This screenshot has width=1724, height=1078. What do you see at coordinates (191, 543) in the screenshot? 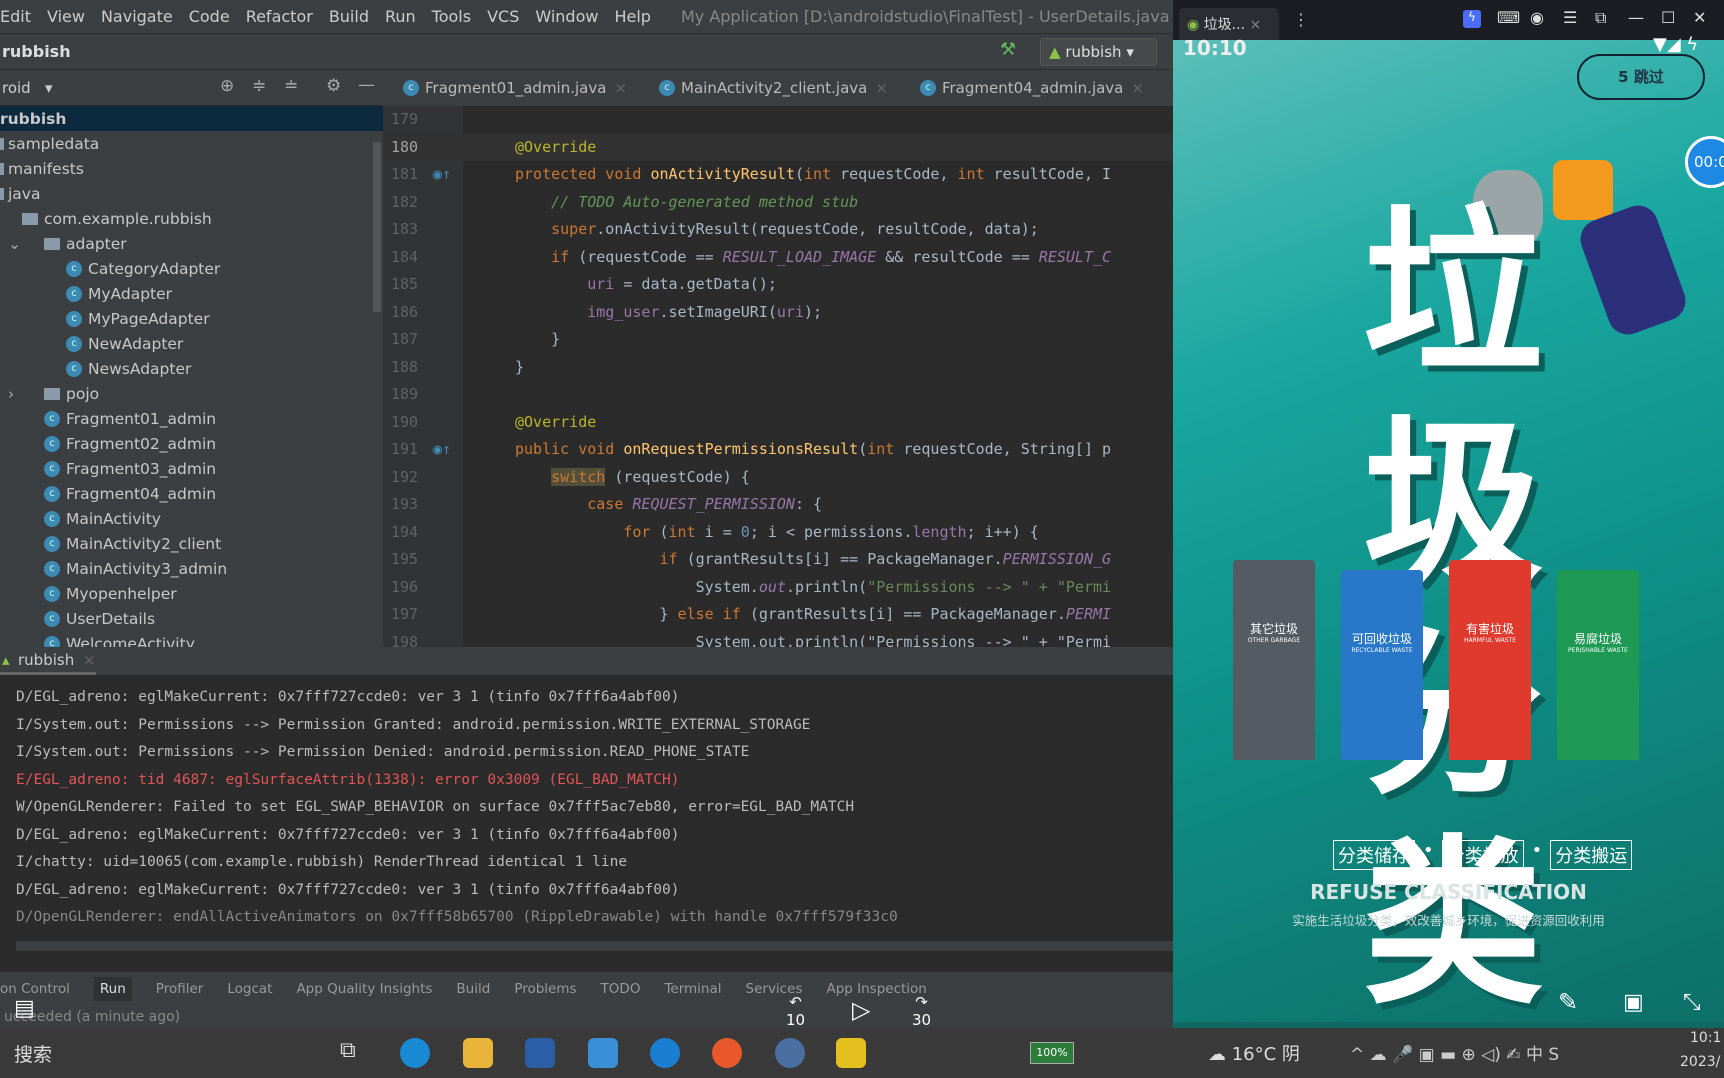
I see `tree-item: c MainActivity2_client` at bounding box center [191, 543].